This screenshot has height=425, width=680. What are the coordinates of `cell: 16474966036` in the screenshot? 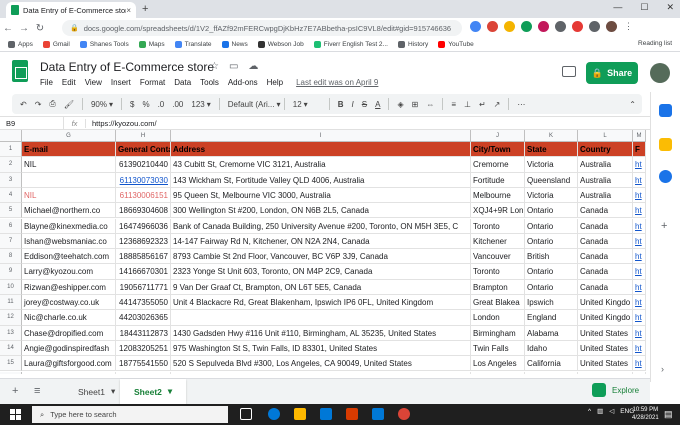 It's located at (143, 226).